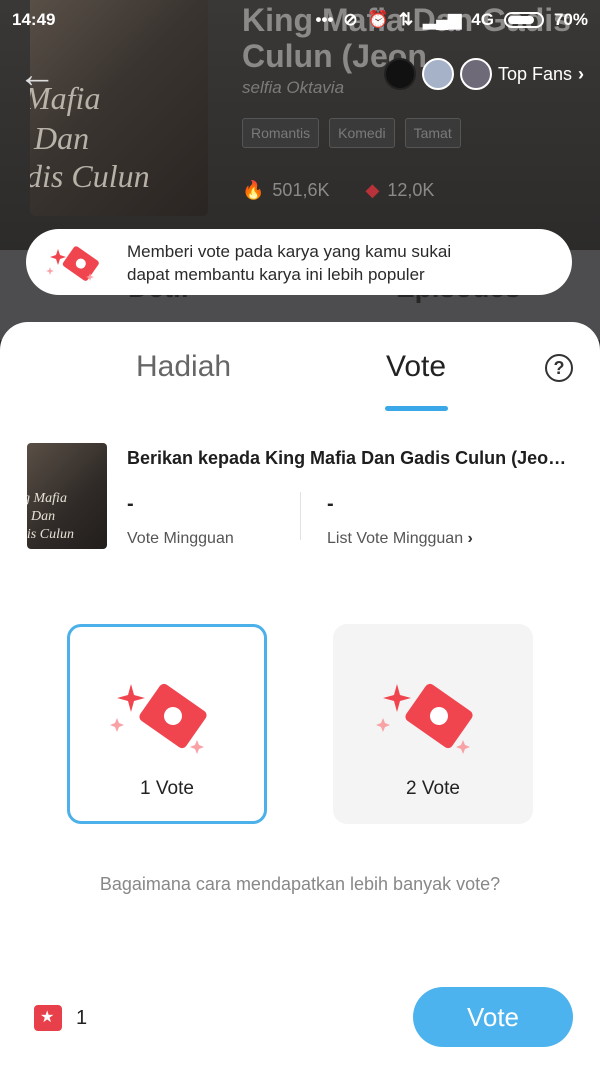 The width and height of the screenshot is (600, 1067). I want to click on tab-hadiah: Hadiah, so click(183, 367).